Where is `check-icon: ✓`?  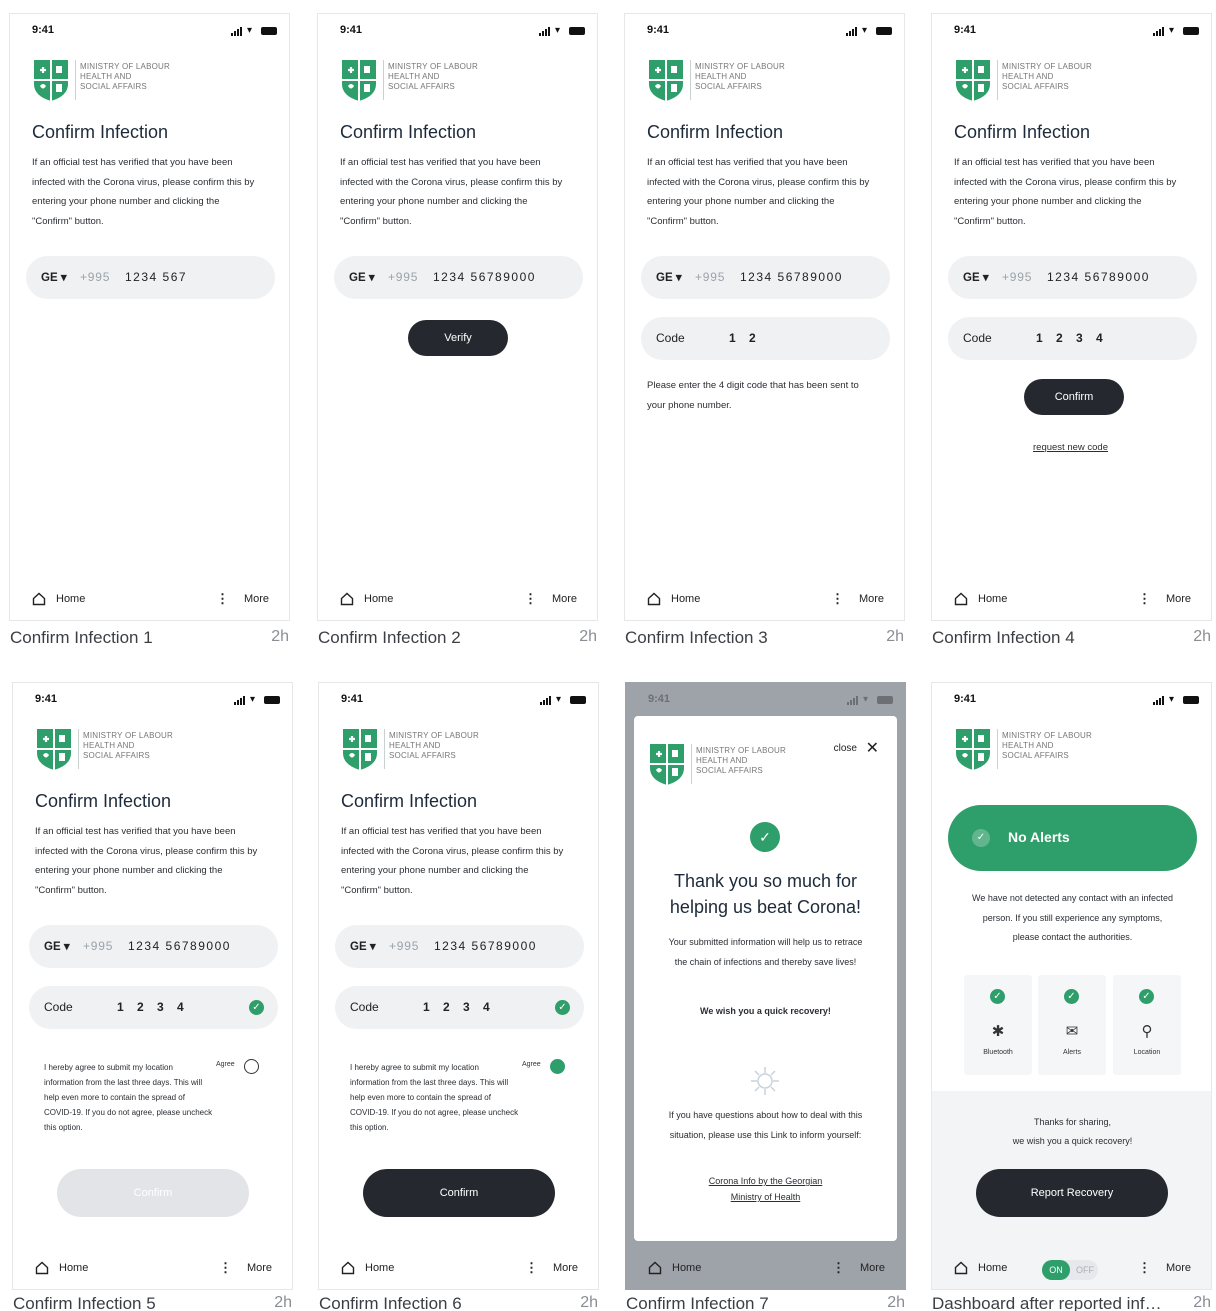 check-icon: ✓ is located at coordinates (562, 1007).